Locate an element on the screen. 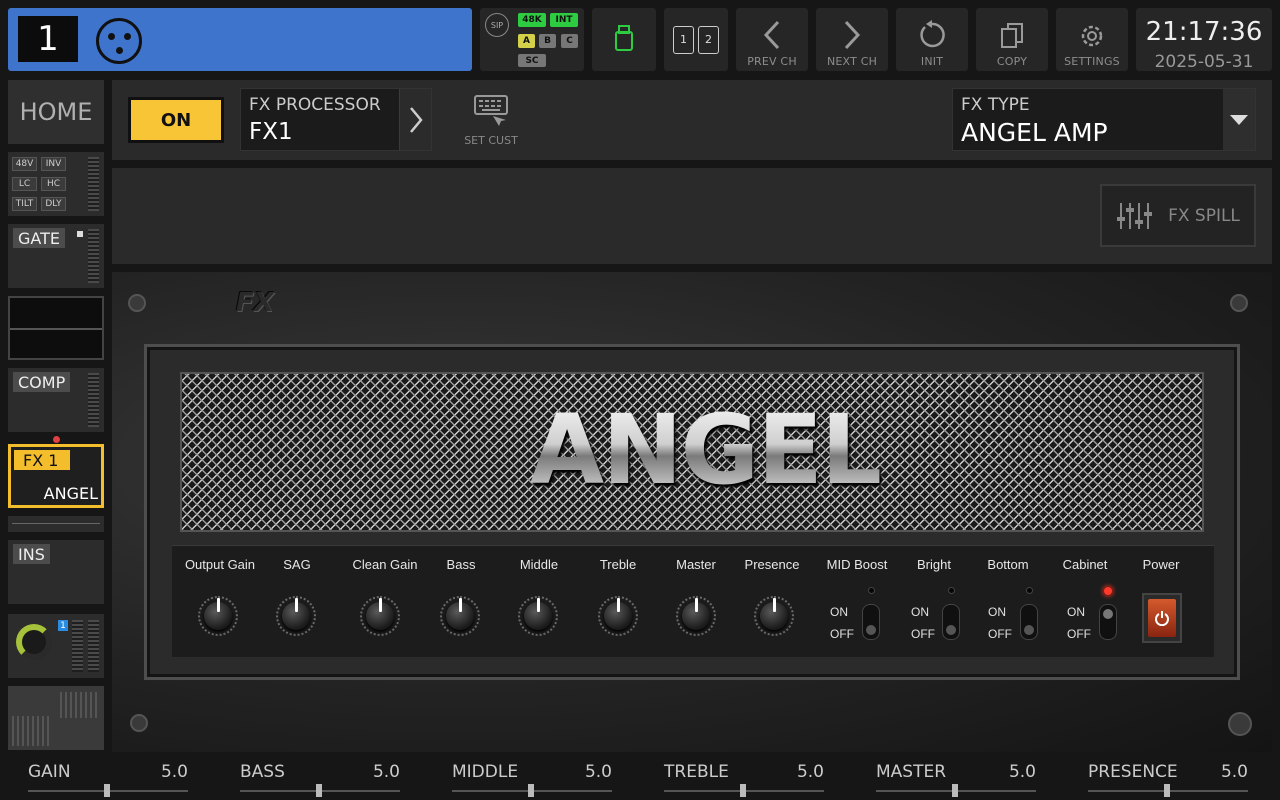 The height and width of the screenshot is (800, 1280). param-name: PRESENCE is located at coordinates (1133, 772).